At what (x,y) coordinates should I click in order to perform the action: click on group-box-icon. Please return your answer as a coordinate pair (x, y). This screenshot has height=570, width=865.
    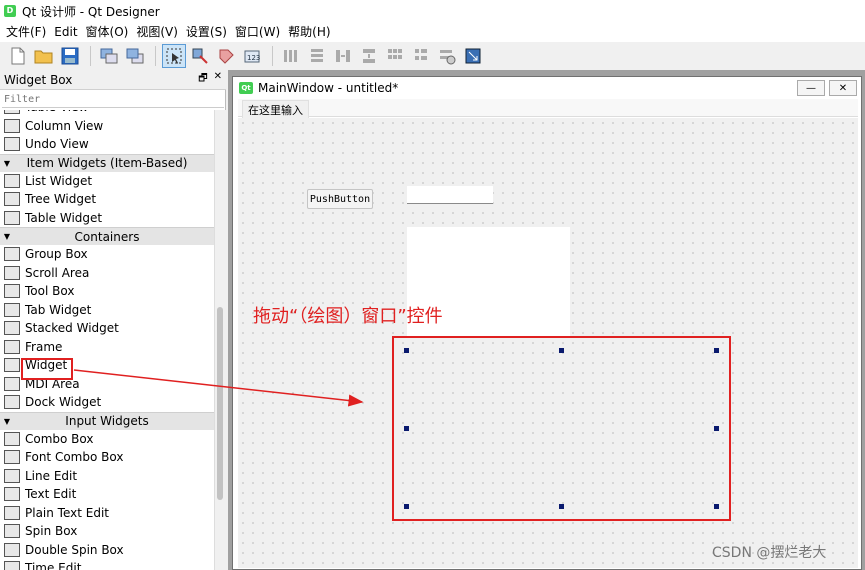
    Looking at the image, I should click on (12, 254).